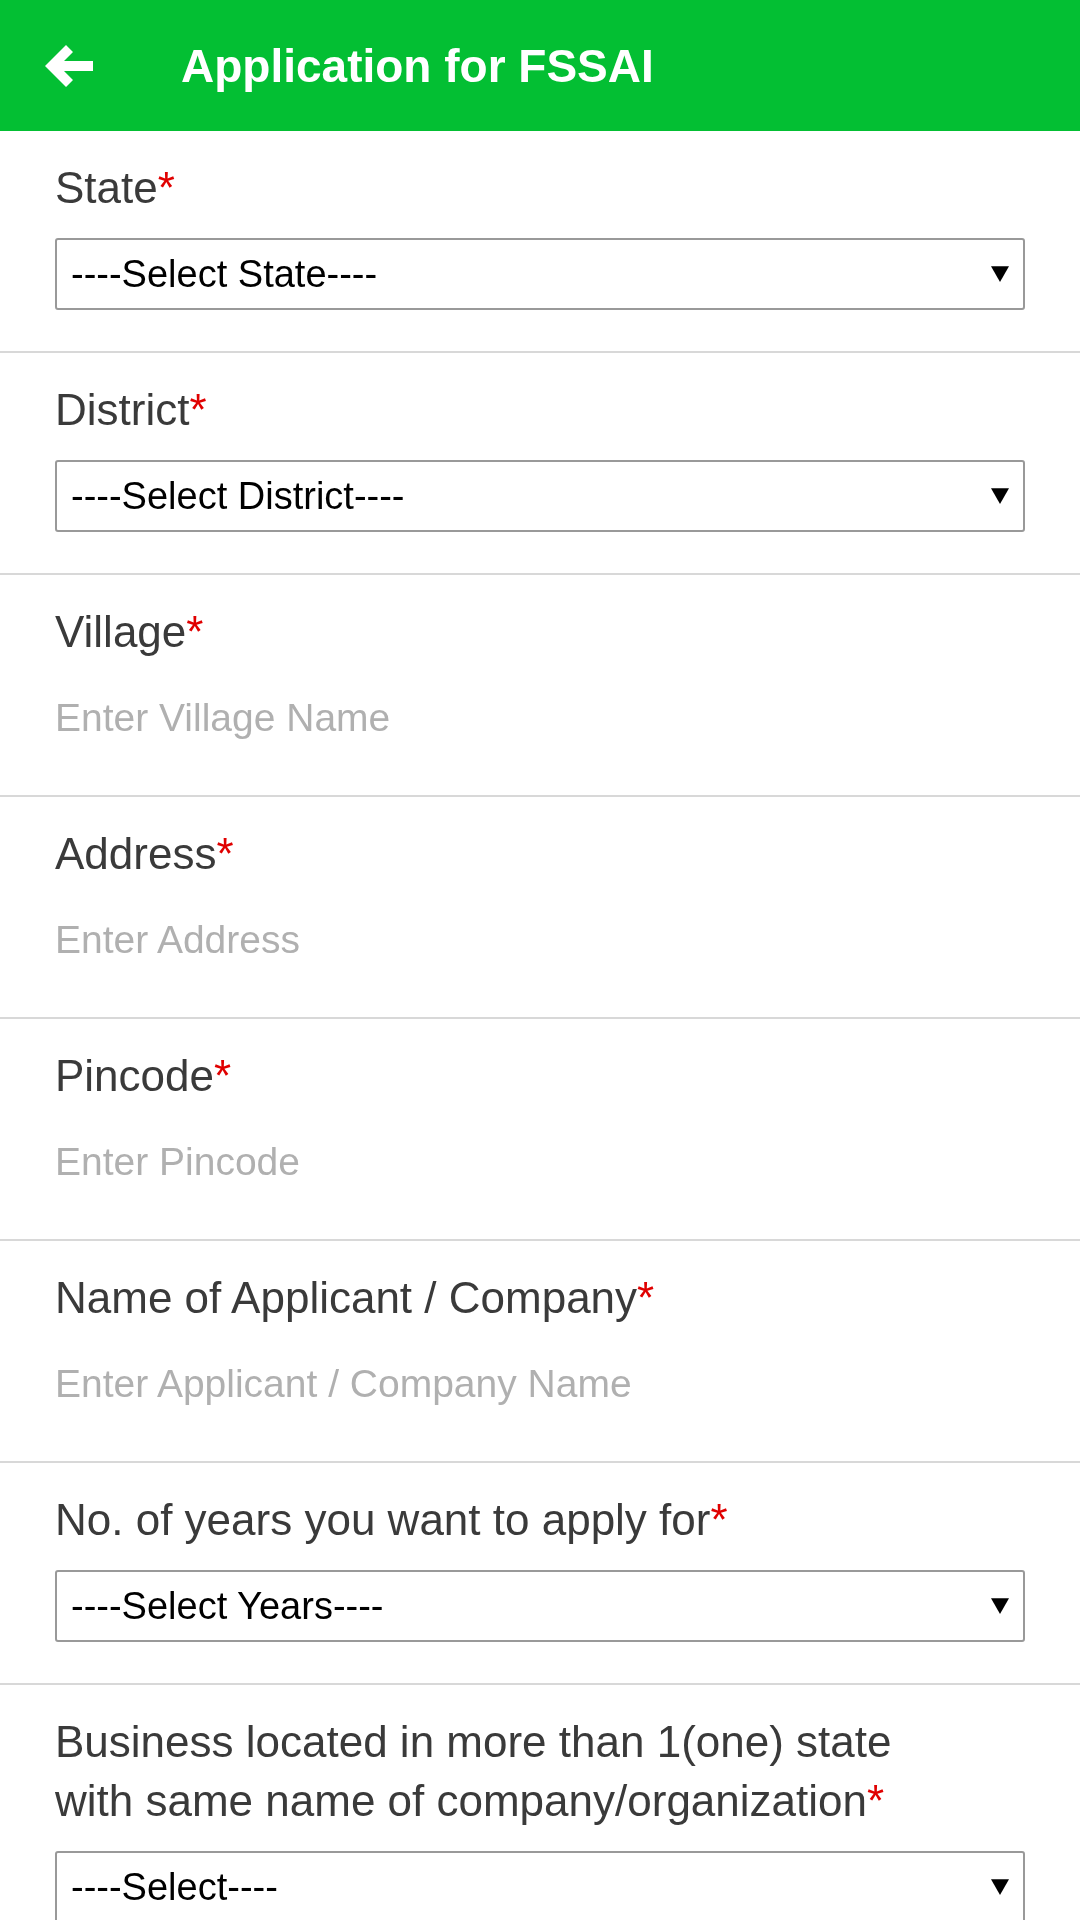  What do you see at coordinates (540, 496) in the screenshot?
I see `dropdown-field: ----Select District----` at bounding box center [540, 496].